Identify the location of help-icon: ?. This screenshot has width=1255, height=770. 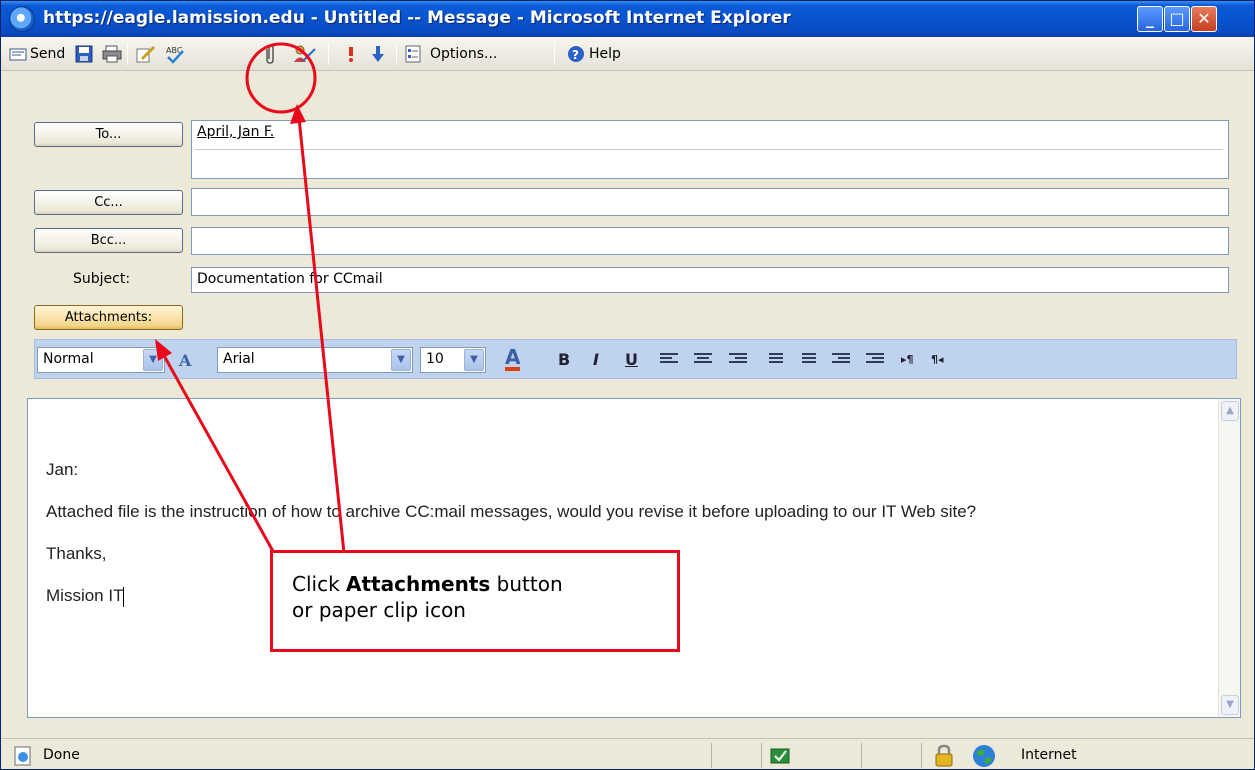
(576, 54).